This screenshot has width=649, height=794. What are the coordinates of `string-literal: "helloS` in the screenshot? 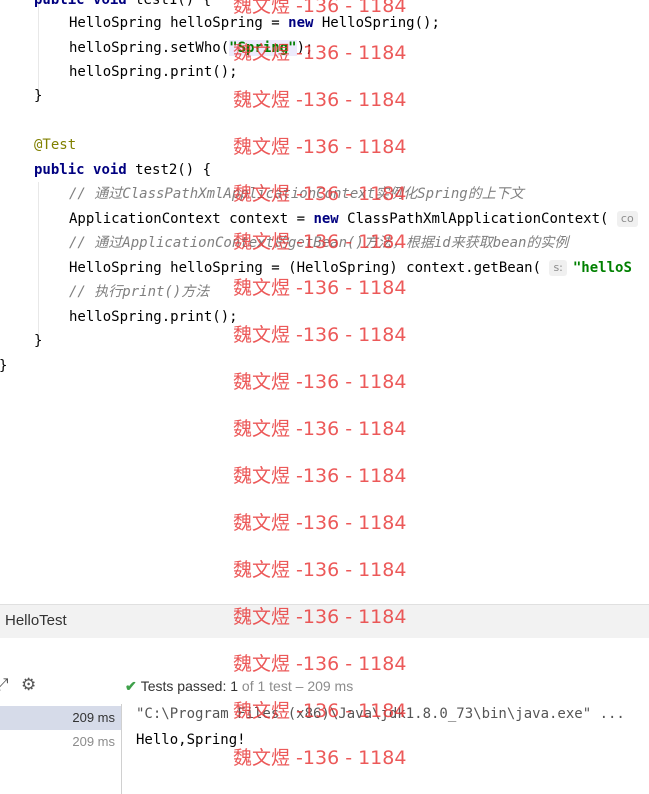 It's located at (602, 268).